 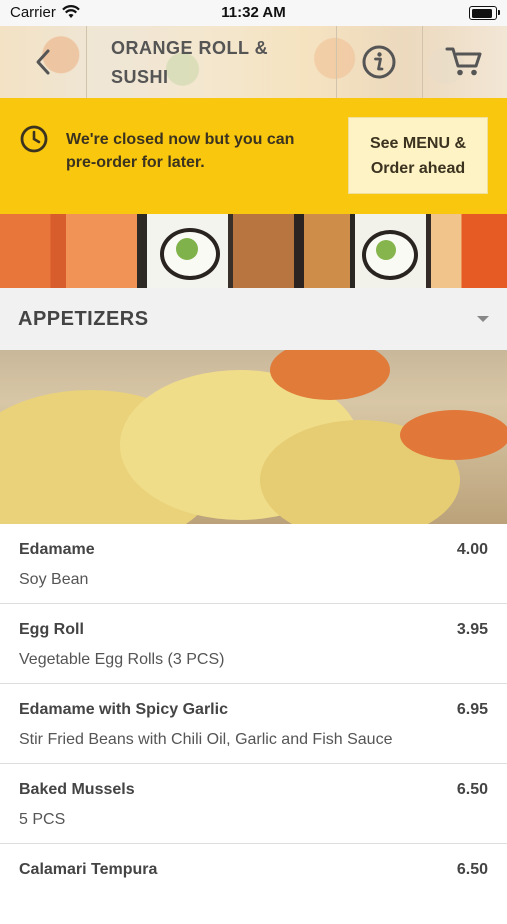 What do you see at coordinates (221, 63) in the screenshot?
I see `restaurant-title: ORANGE ROLL & SUSHI` at bounding box center [221, 63].